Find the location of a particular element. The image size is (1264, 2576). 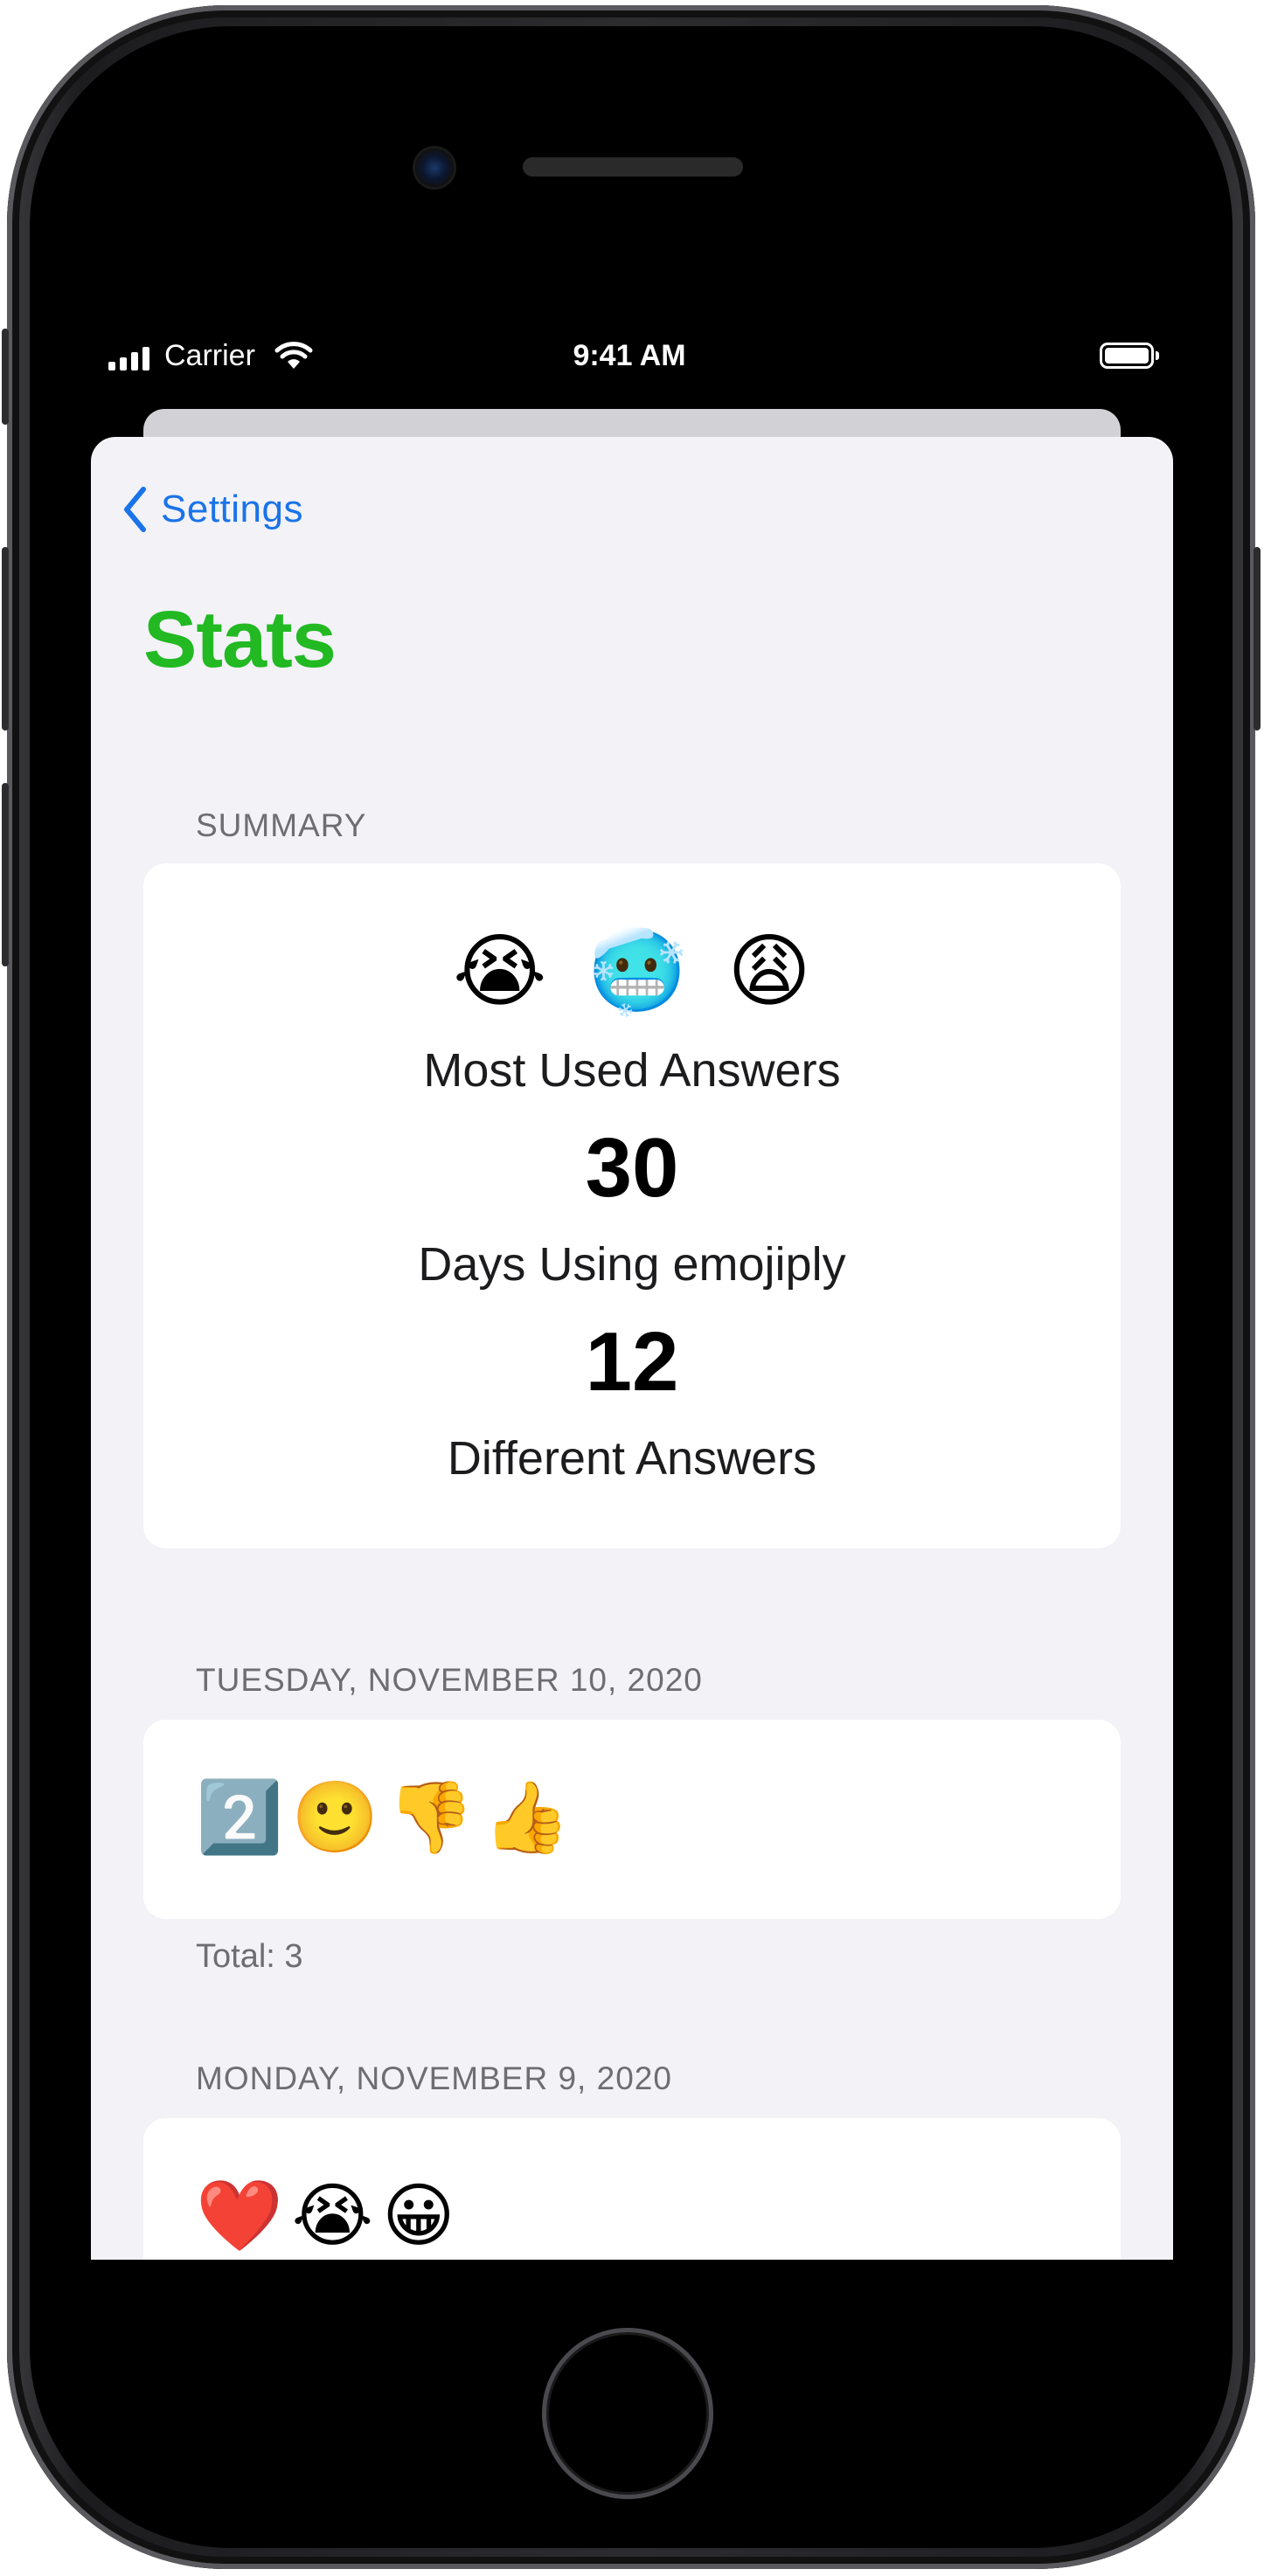

status-bar: Carrier 9:41 AM is located at coordinates (630, 358).